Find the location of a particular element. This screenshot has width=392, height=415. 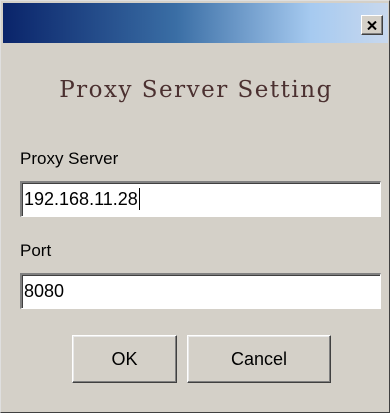

title-bar is located at coordinates (195, 23).